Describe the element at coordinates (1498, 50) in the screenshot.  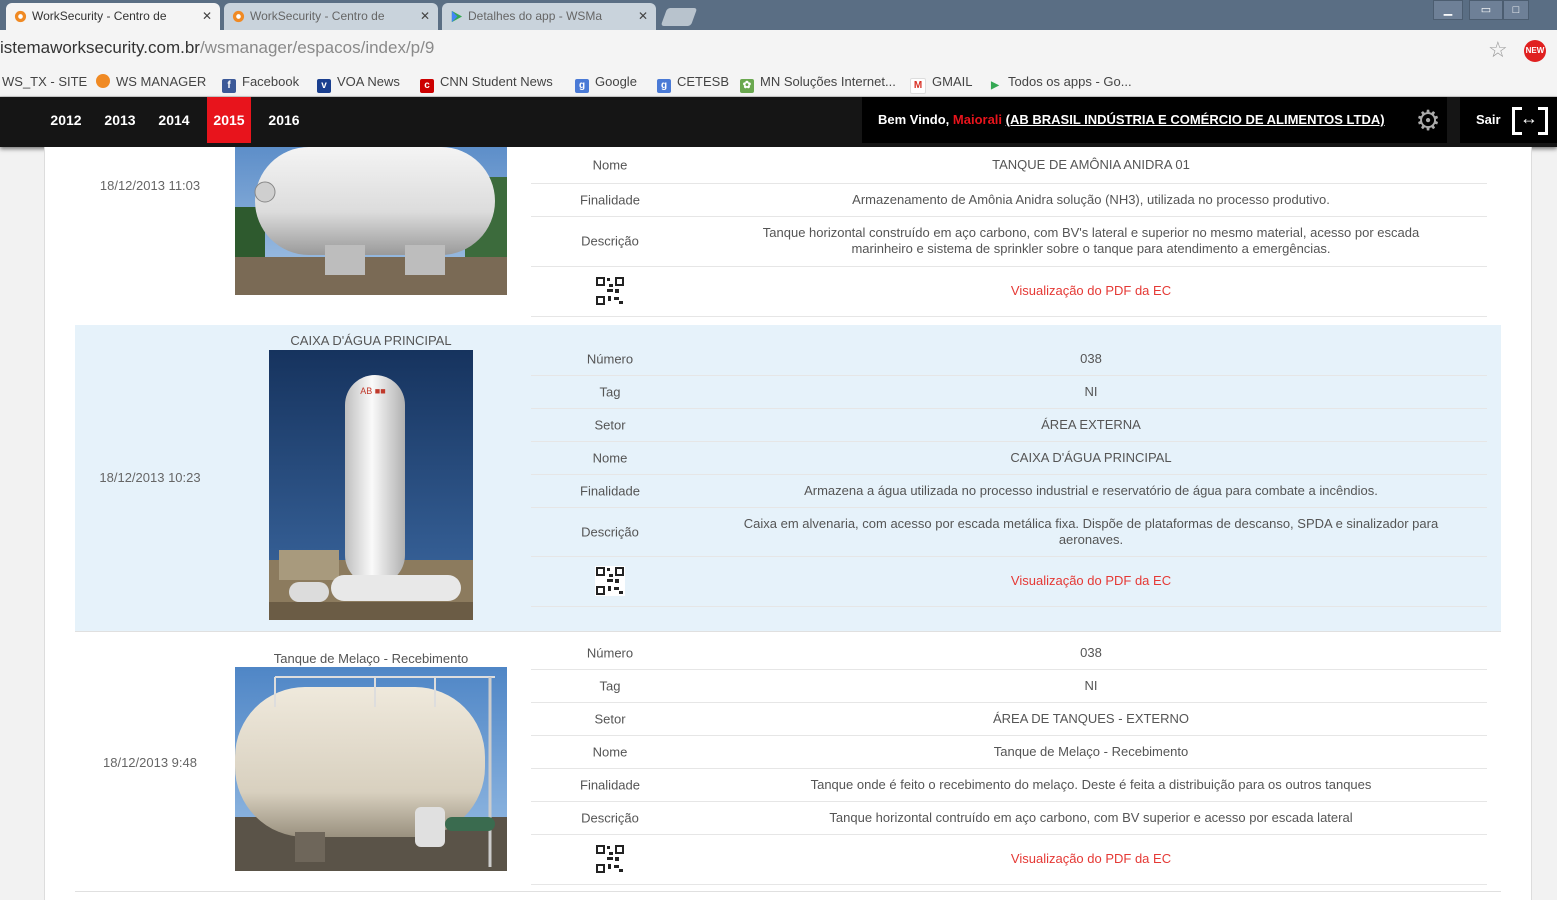
I see `bookmark-star-icon: ☆` at that location.